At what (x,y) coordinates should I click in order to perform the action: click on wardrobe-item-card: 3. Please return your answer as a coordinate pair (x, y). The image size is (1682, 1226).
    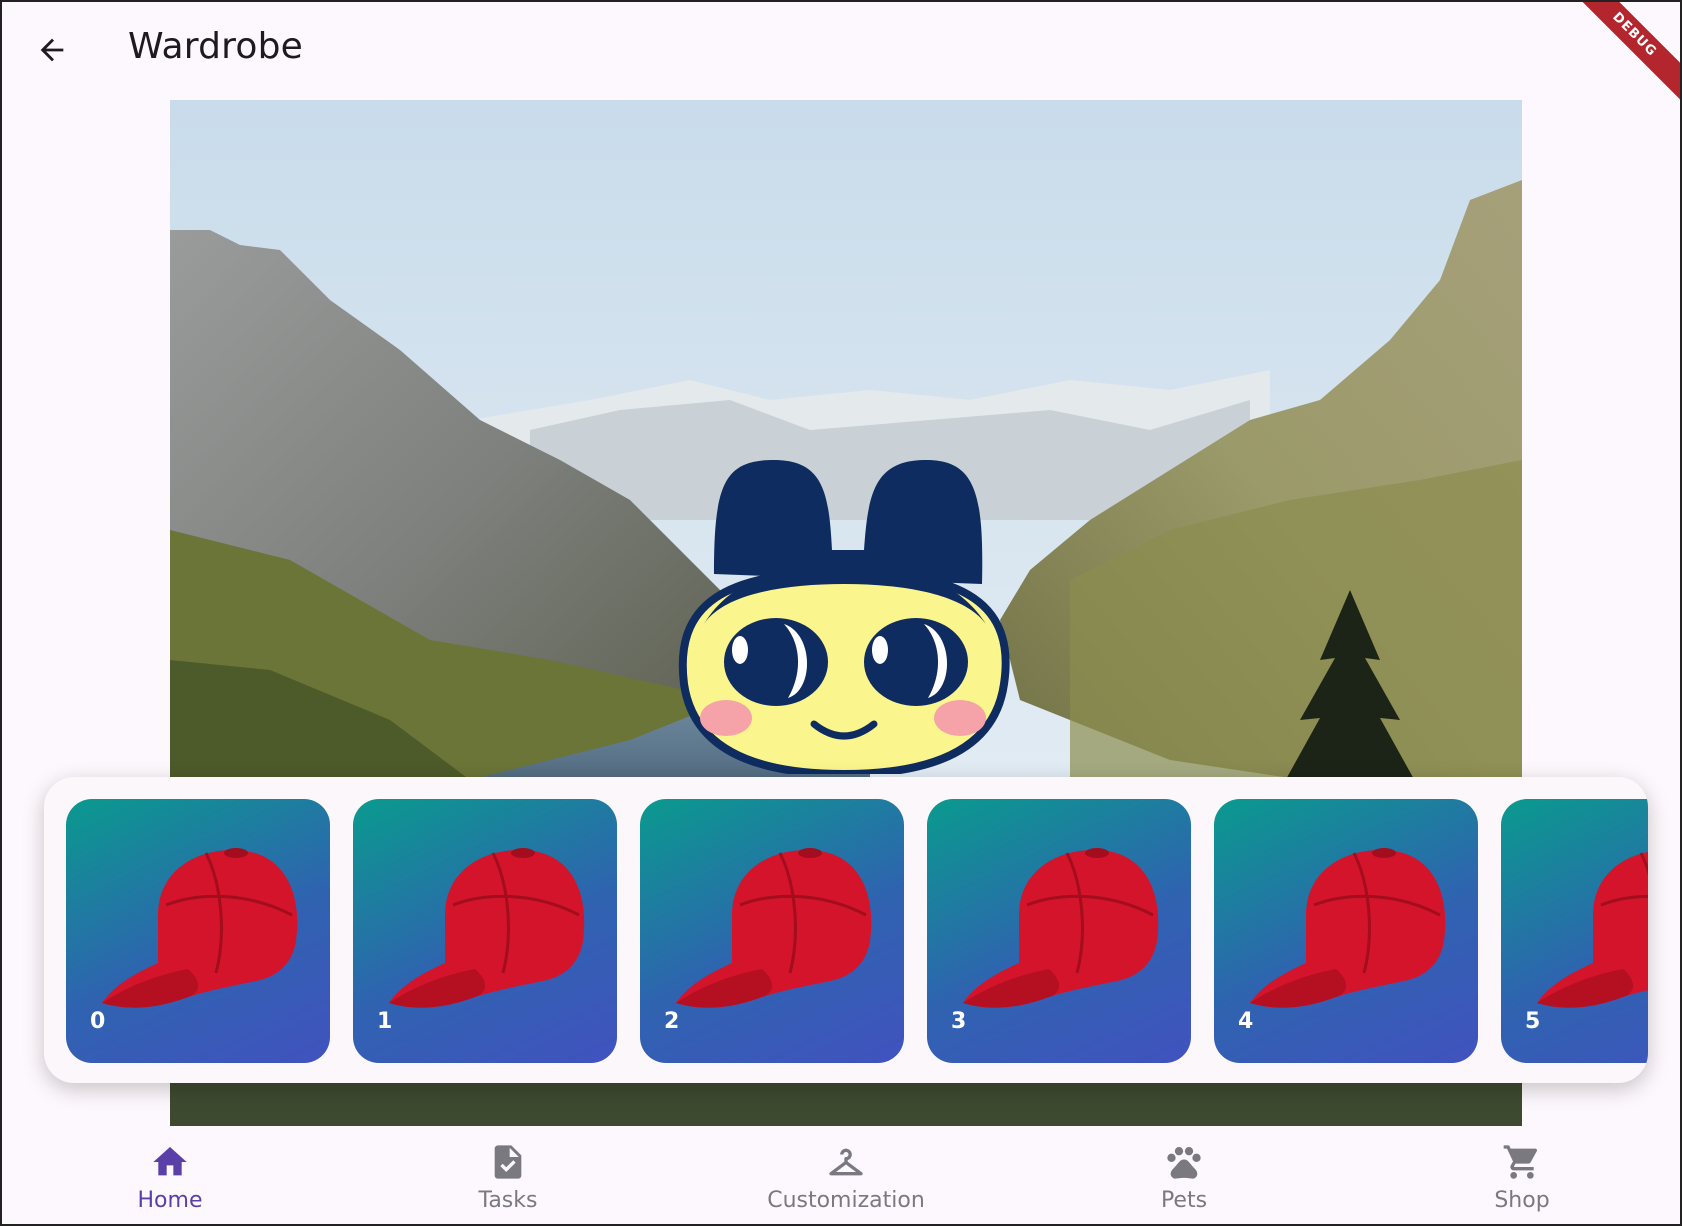
    Looking at the image, I should click on (1059, 931).